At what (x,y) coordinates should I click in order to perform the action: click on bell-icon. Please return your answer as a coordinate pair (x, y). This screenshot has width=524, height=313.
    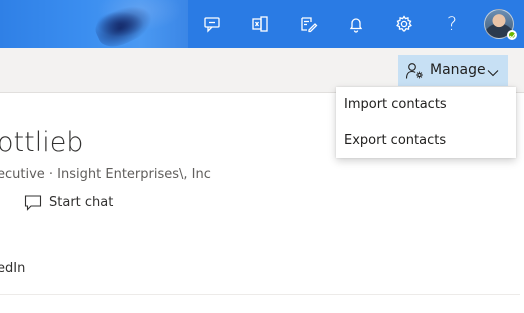
    Looking at the image, I should click on (356, 24).